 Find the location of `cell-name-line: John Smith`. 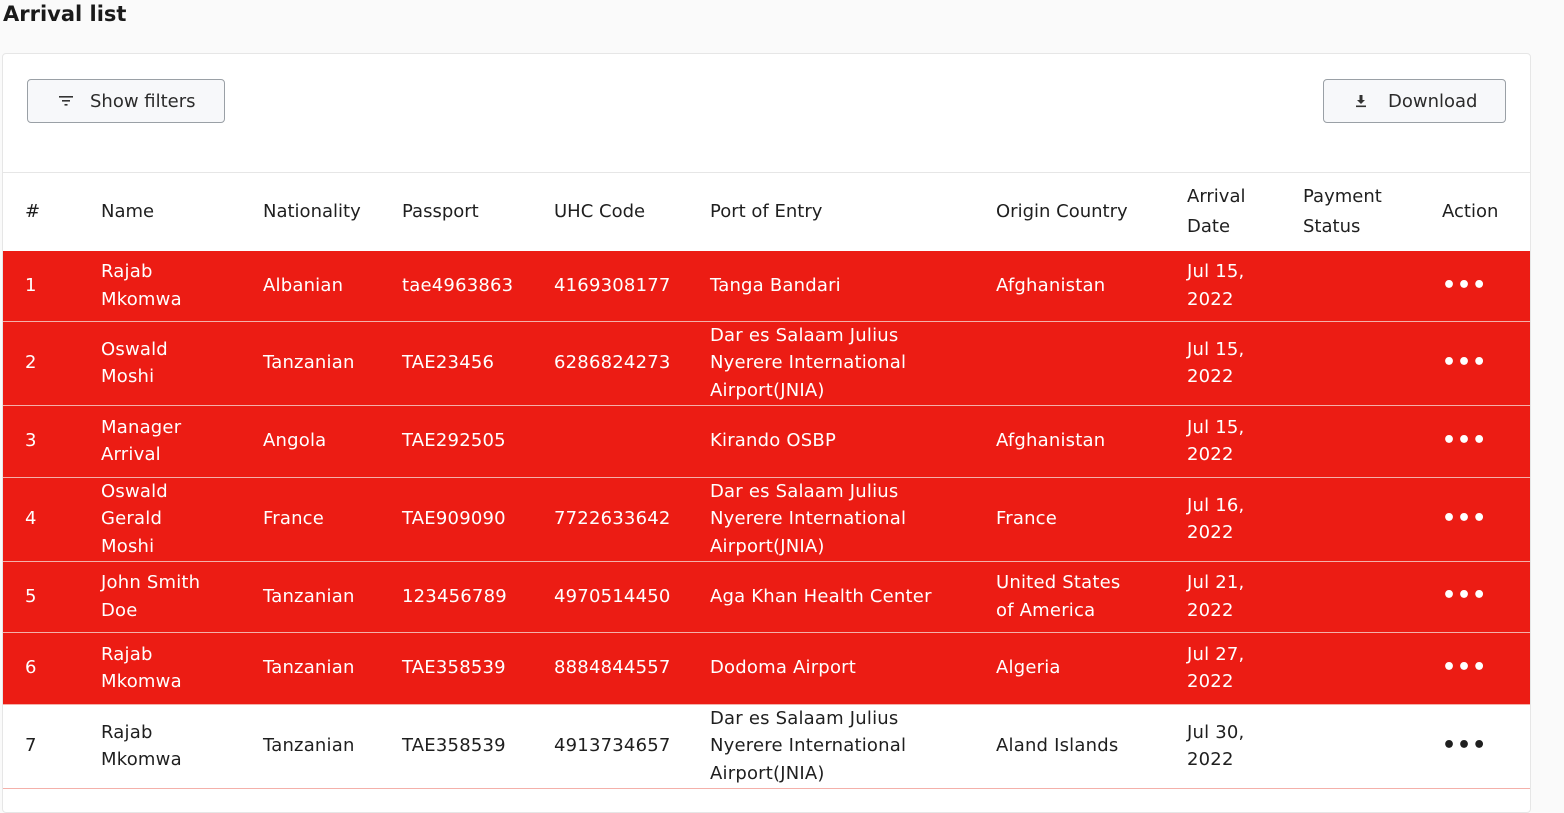

cell-name-line: John Smith is located at coordinates (151, 582).